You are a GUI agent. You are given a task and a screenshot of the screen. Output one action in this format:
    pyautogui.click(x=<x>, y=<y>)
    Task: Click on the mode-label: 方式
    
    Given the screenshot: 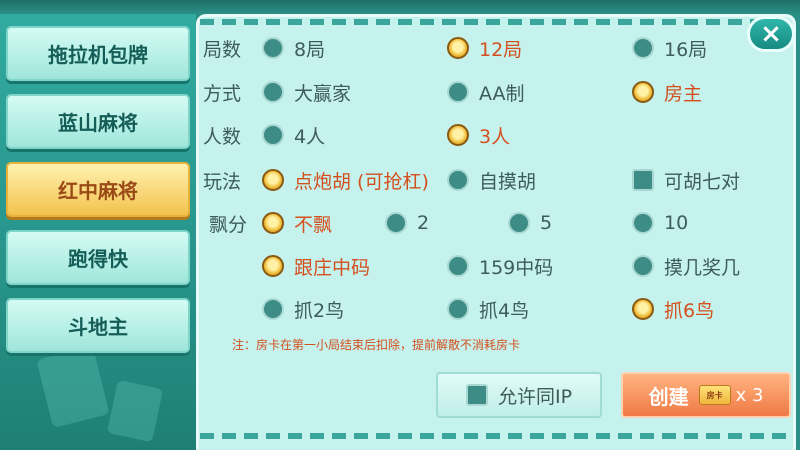 What is the action you would take?
    pyautogui.click(x=222, y=94)
    